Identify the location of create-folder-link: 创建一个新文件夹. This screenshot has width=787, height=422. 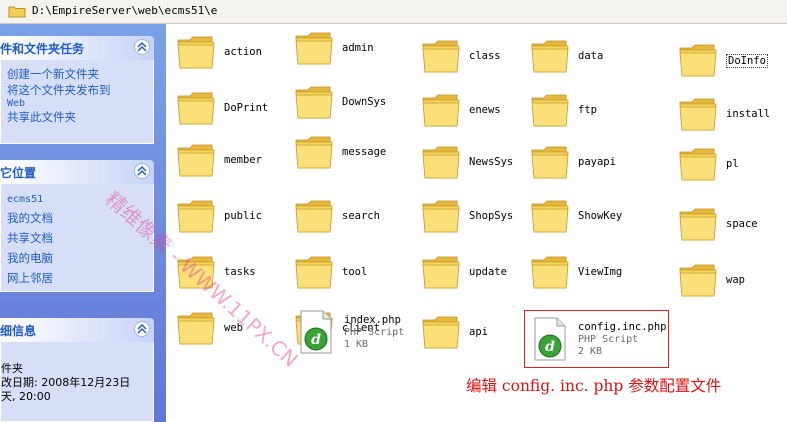
(80, 74).